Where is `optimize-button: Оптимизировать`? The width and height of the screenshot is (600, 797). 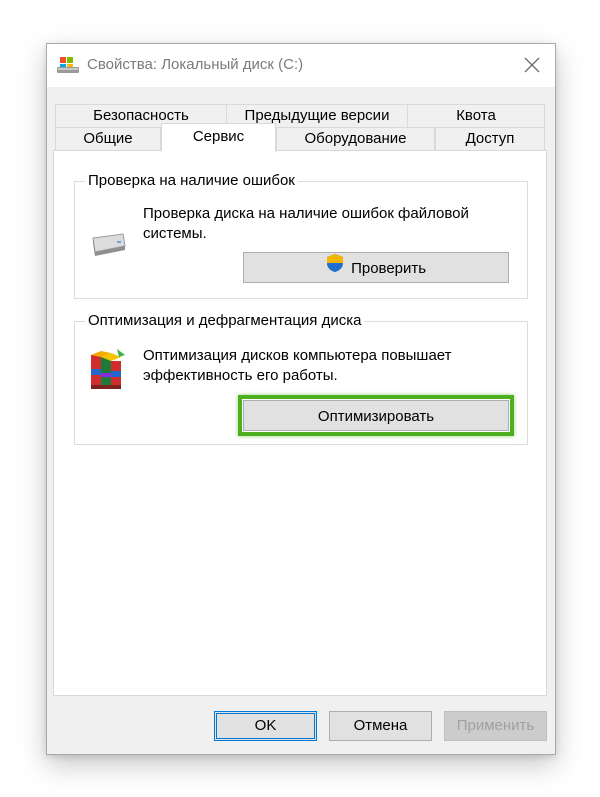
optimize-button: Оптимизировать is located at coordinates (376, 415).